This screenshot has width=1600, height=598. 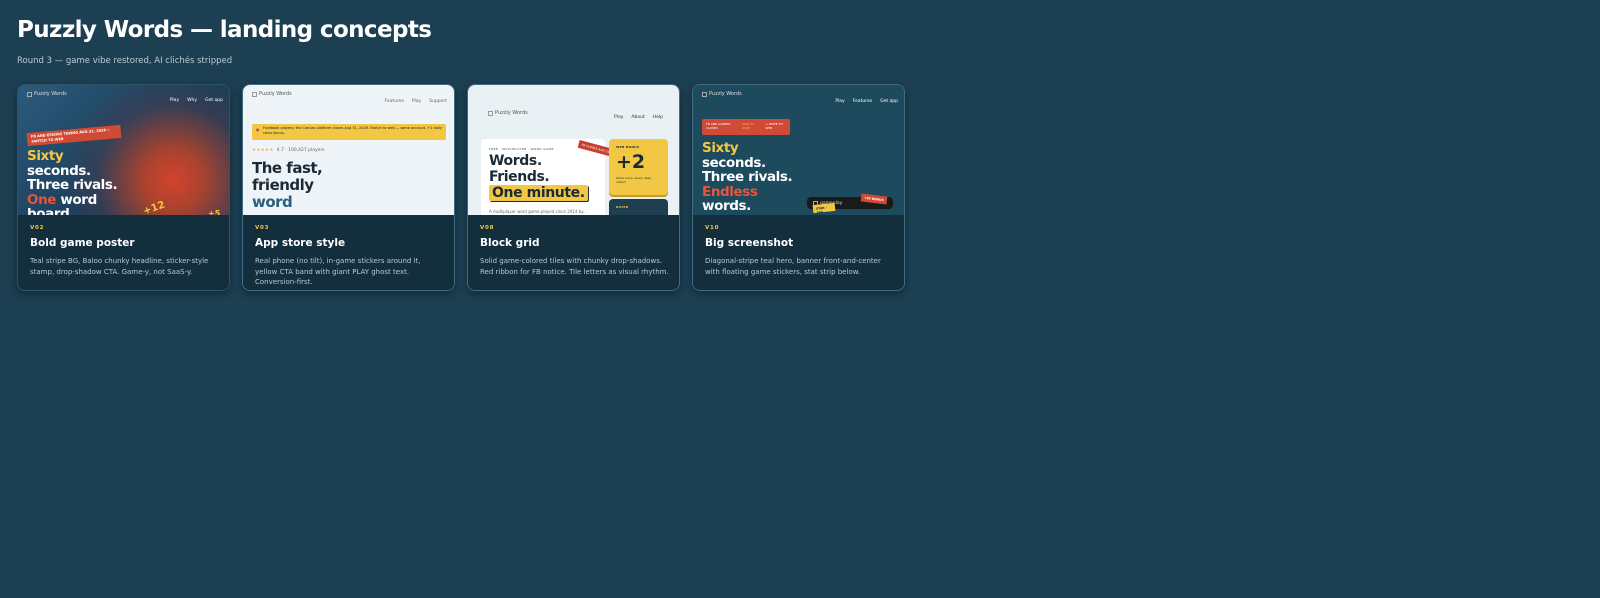 I want to click on card-version-tag: V10, so click(x=712, y=228).